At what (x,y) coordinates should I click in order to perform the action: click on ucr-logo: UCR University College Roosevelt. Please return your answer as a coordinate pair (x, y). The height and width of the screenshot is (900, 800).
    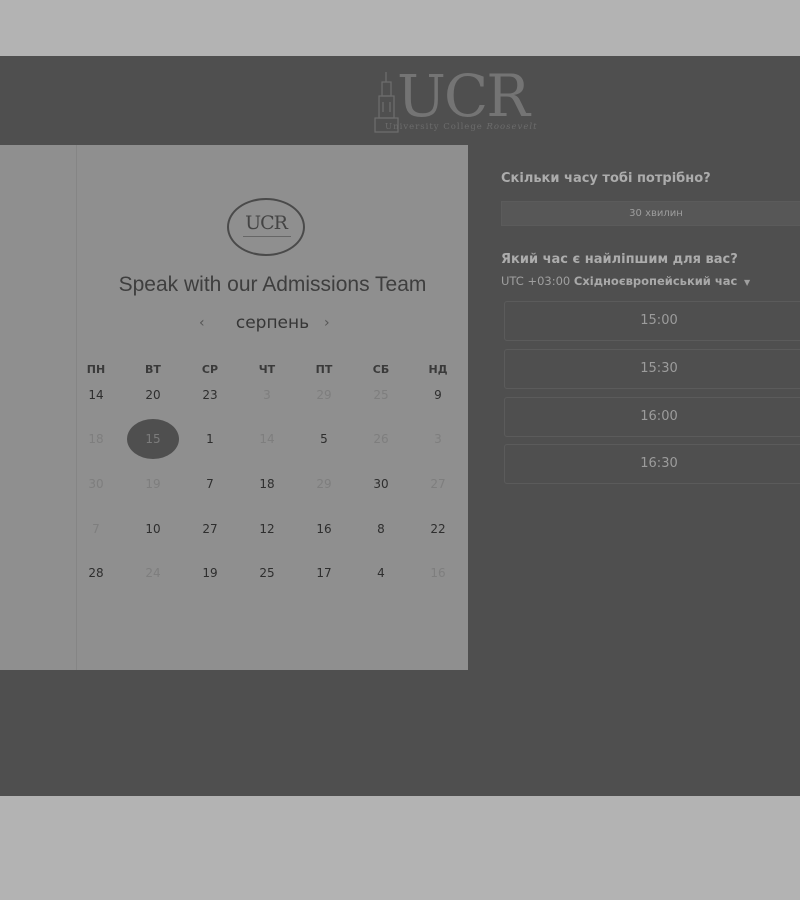
    Looking at the image, I should click on (468, 102).